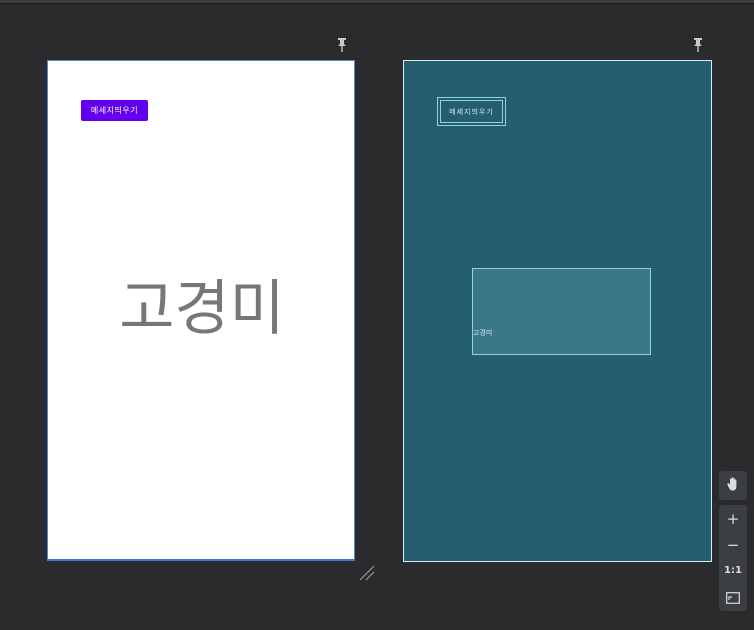 Image resolution: width=754 pixels, height=630 pixels. What do you see at coordinates (733, 571) in the screenshot?
I see `actual-size-button: 1:1` at bounding box center [733, 571].